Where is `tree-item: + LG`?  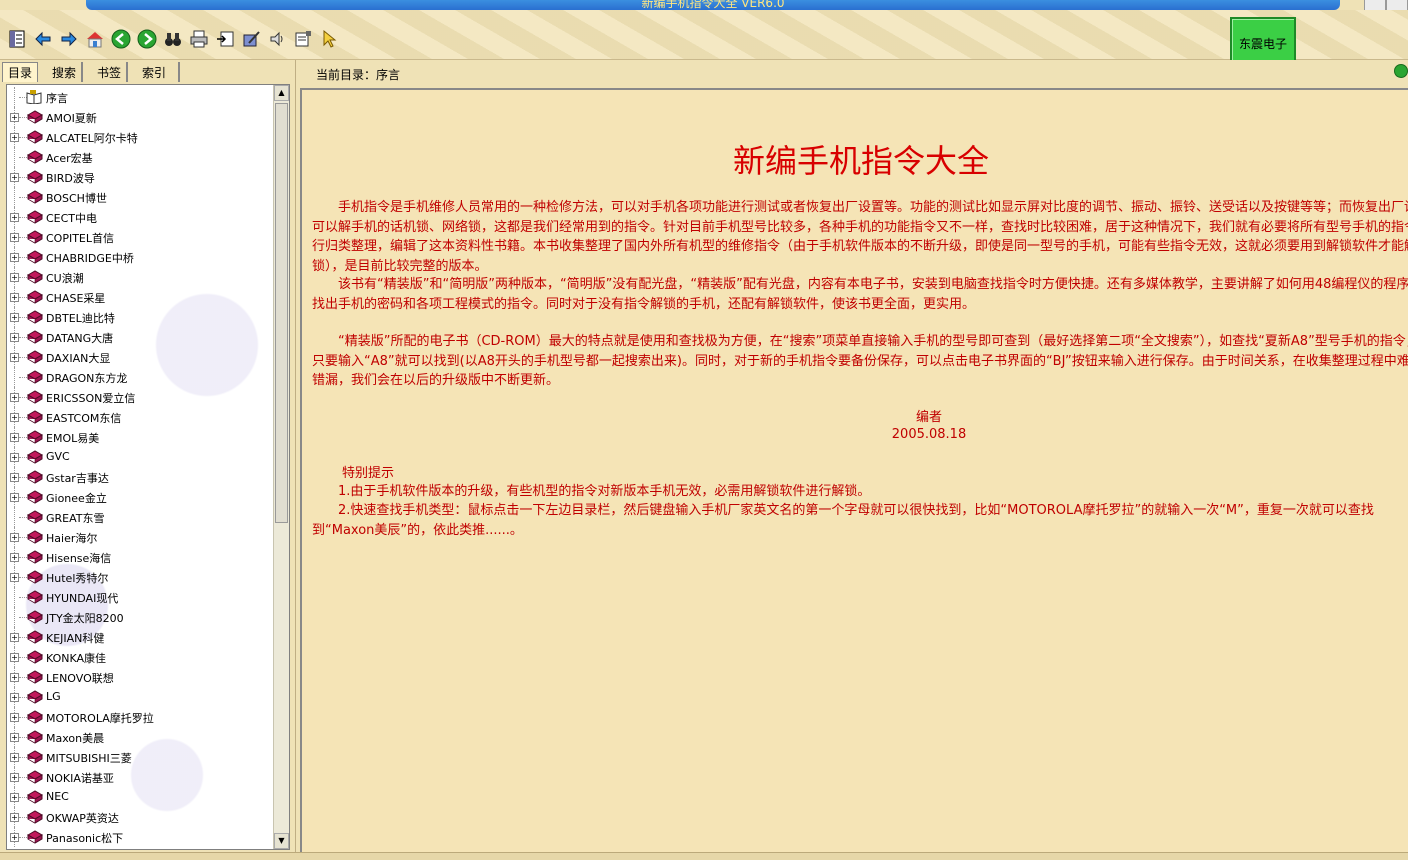 tree-item: + LG is located at coordinates (141, 697).